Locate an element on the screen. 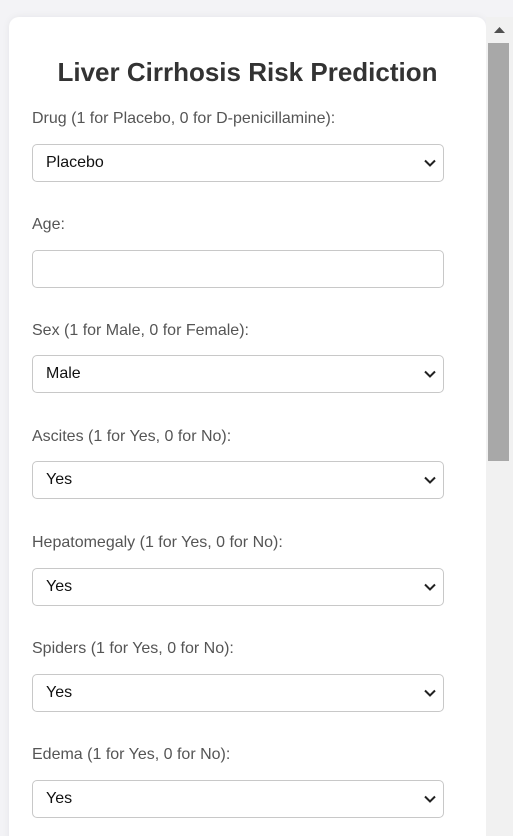 Image resolution: width=513 pixels, height=836 pixels. vertical-scrollbar is located at coordinates (499, 426).